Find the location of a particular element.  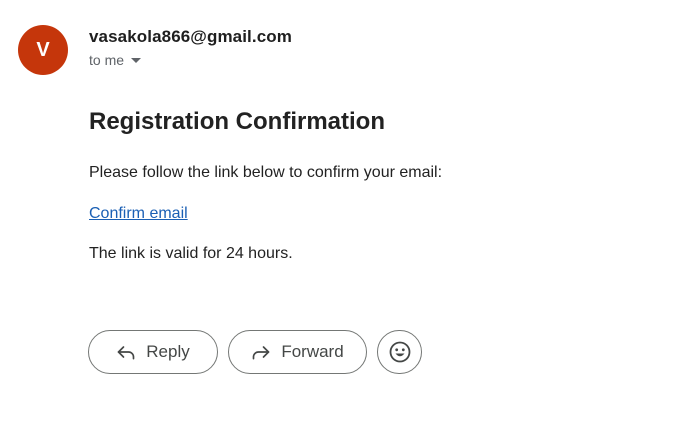

email-paragraph-validity: The link is valid for 24 hours. is located at coordinates (191, 253).